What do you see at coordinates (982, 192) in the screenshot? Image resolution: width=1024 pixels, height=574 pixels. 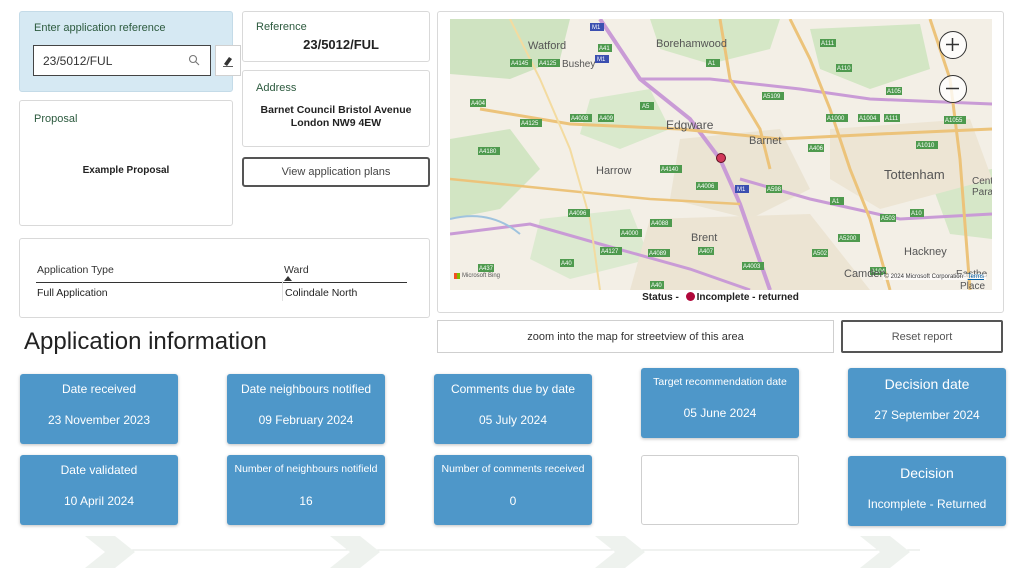 I see `svg-text: Para` at bounding box center [982, 192].